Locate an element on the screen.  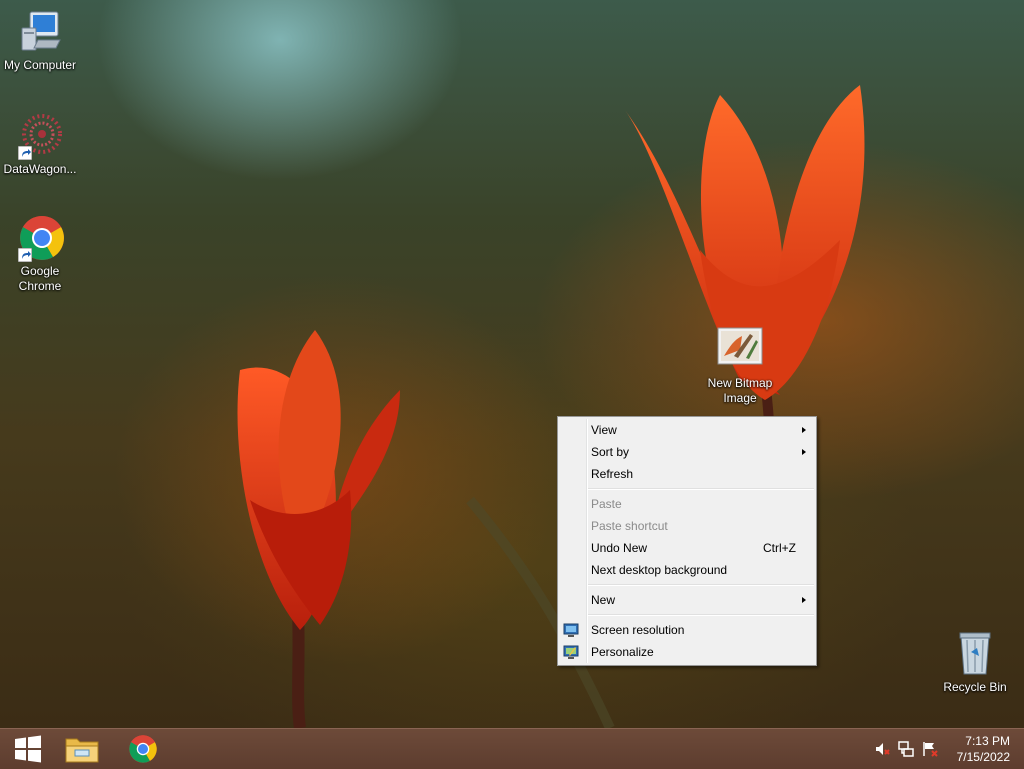
computer-icon is located at coordinates (40, 32).